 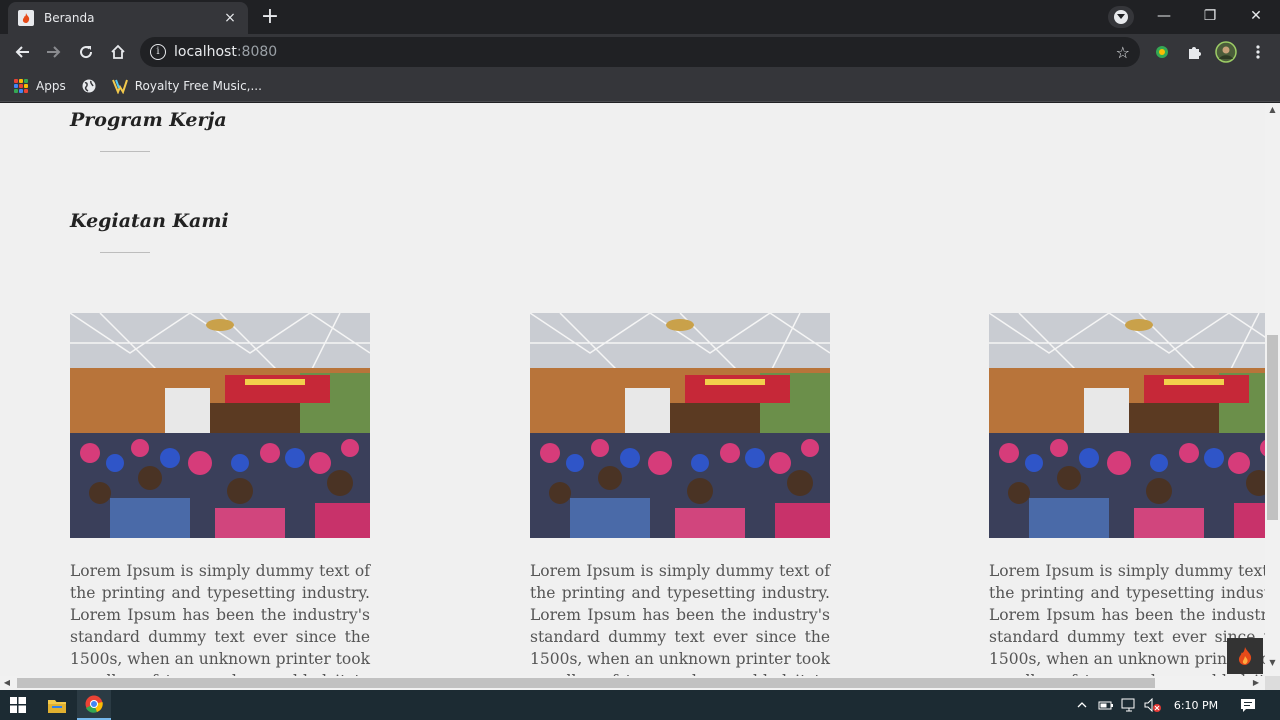 What do you see at coordinates (1272, 110) in the screenshot?
I see `scroll-up-arrow-icon: ▲` at bounding box center [1272, 110].